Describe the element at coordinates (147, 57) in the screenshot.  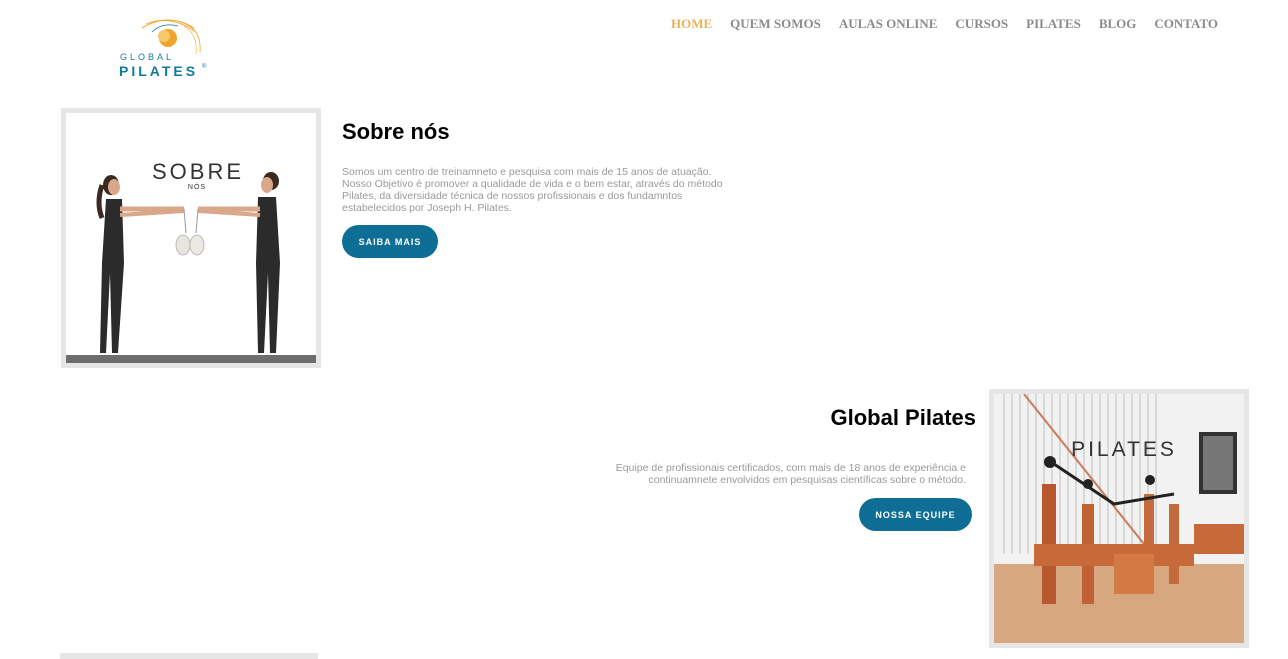
I see `logo-global-text: GLOBAL` at that location.